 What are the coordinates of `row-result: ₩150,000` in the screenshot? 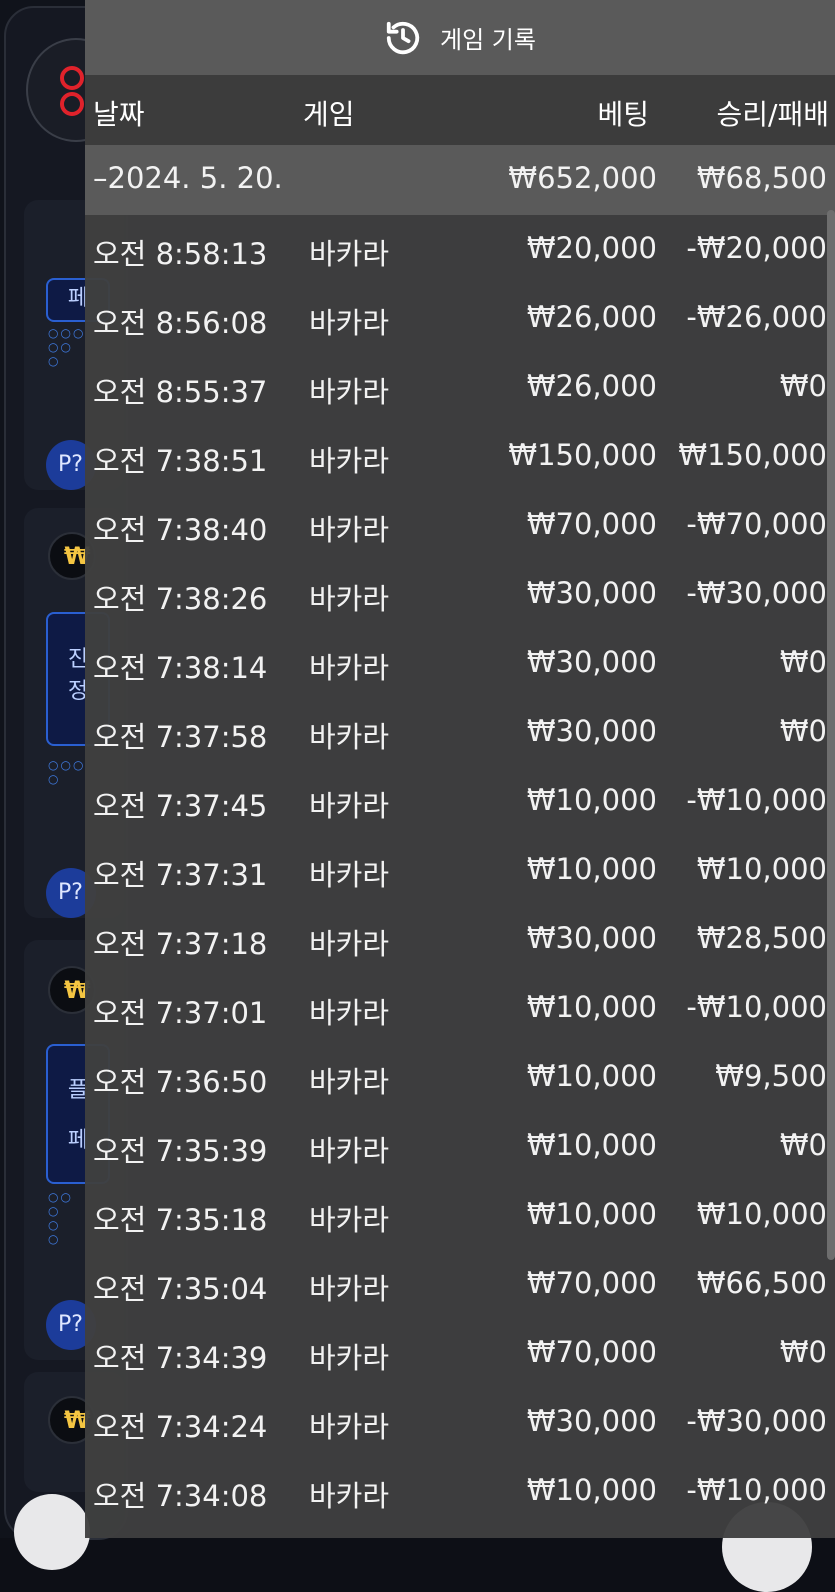 It's located at (752, 455).